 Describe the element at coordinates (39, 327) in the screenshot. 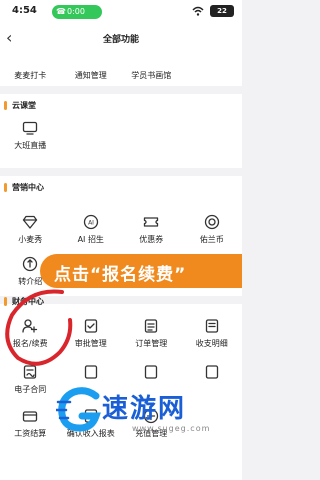

I see `annotation-circle` at that location.